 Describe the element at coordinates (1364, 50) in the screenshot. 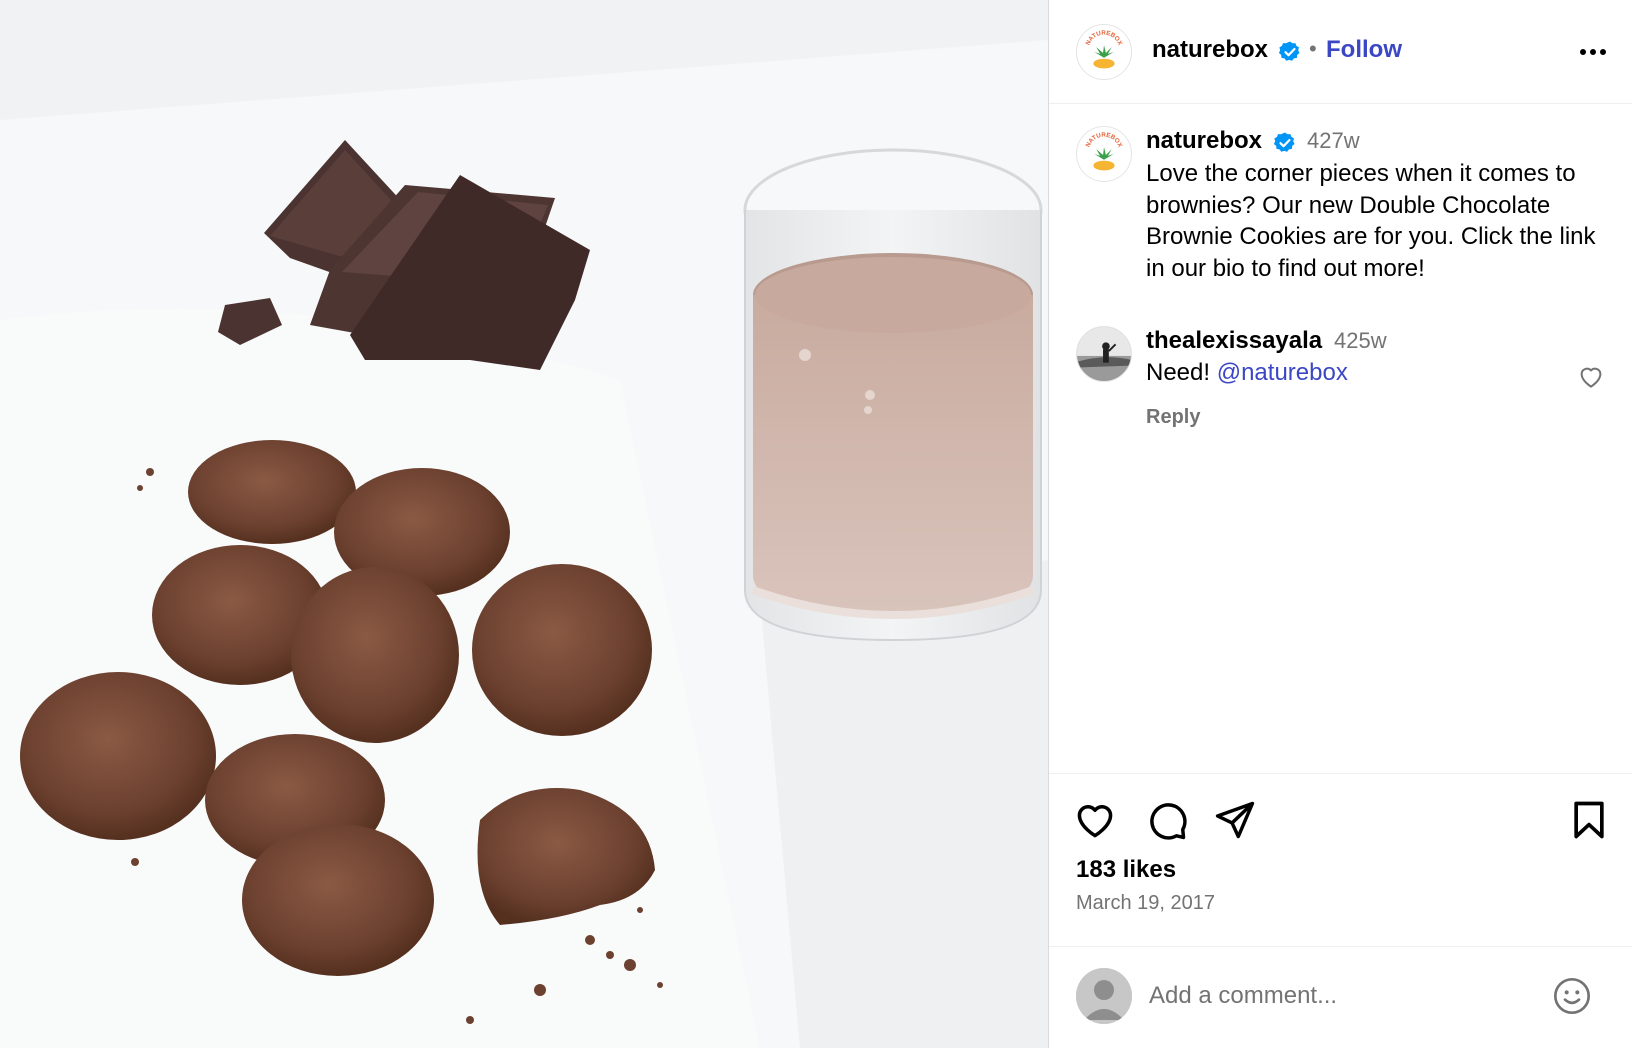

I see `follow-button: Follow` at that location.